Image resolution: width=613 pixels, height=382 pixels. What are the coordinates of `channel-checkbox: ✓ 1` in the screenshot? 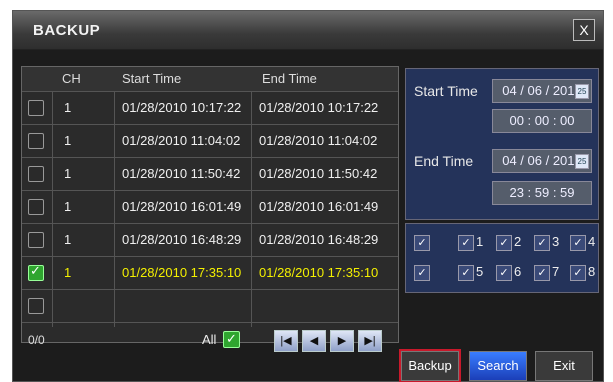 It's located at (470, 242).